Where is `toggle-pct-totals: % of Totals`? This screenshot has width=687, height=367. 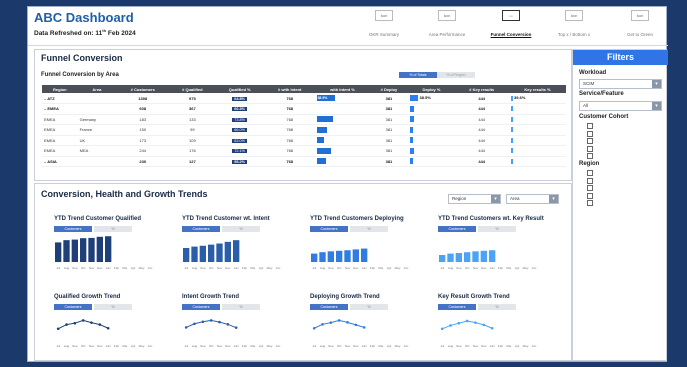
toggle-pct-totals: % of Totals is located at coordinates (418, 75).